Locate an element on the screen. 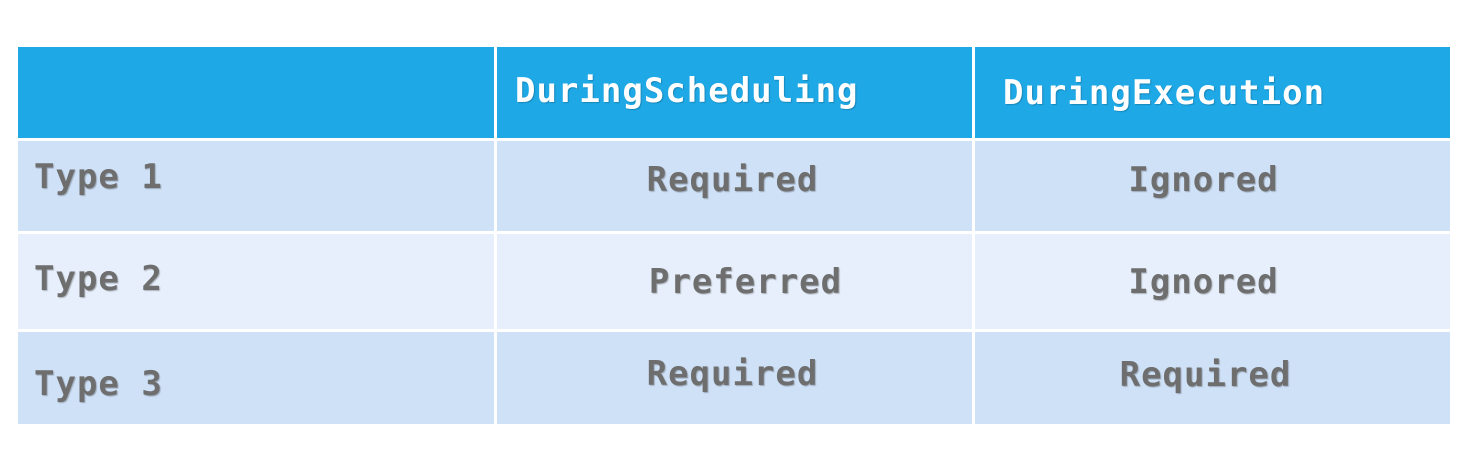  header-empty-cell is located at coordinates (256, 92).